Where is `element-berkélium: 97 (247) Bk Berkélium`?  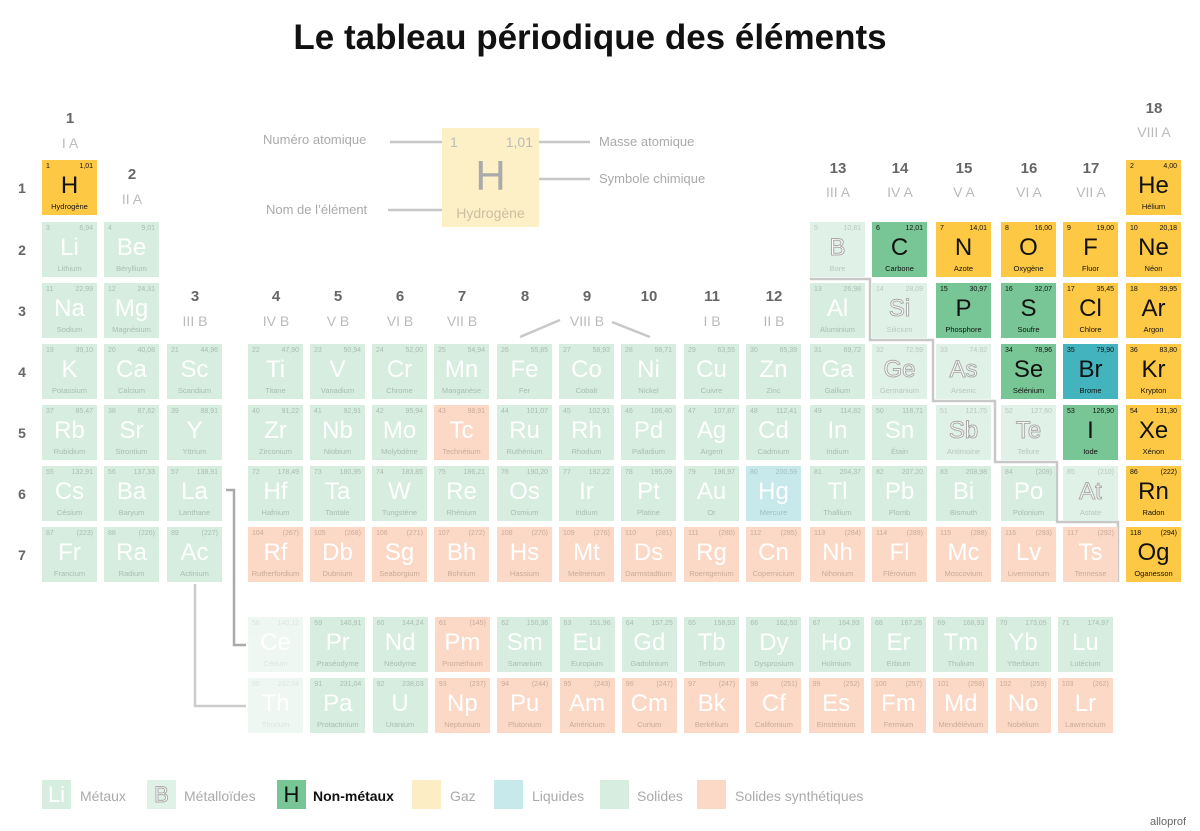 element-berkélium: 97 (247) Bk Berkélium is located at coordinates (712, 705).